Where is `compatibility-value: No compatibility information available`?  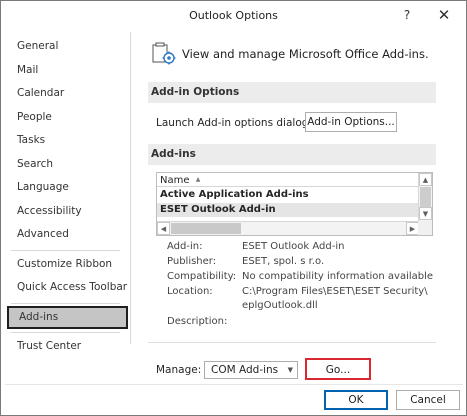 compatibility-value: No compatibility information available is located at coordinates (338, 276).